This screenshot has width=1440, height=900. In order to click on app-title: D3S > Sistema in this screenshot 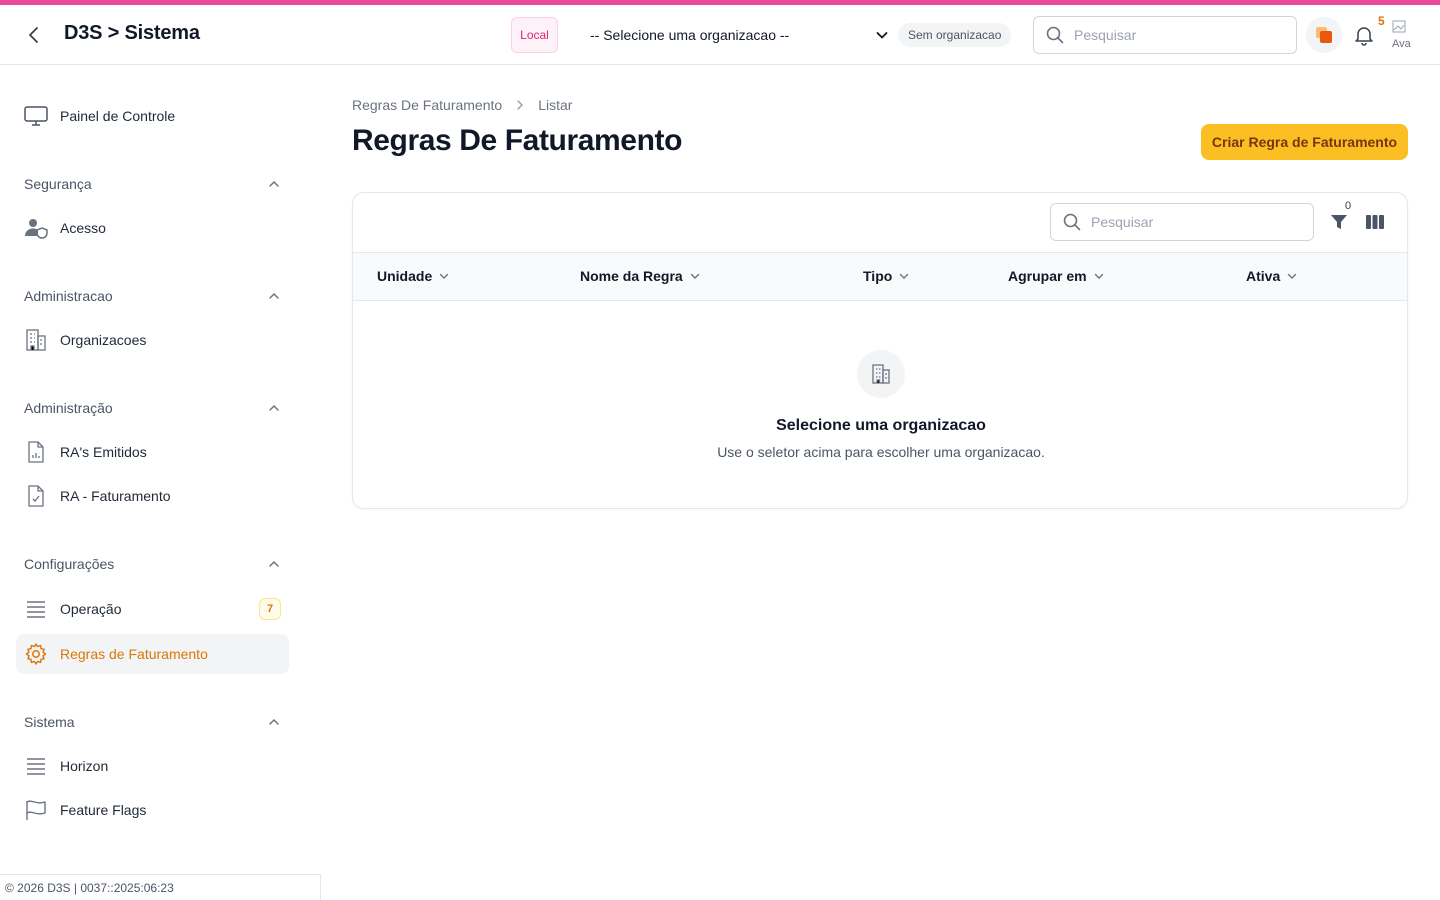, I will do `click(132, 33)`.